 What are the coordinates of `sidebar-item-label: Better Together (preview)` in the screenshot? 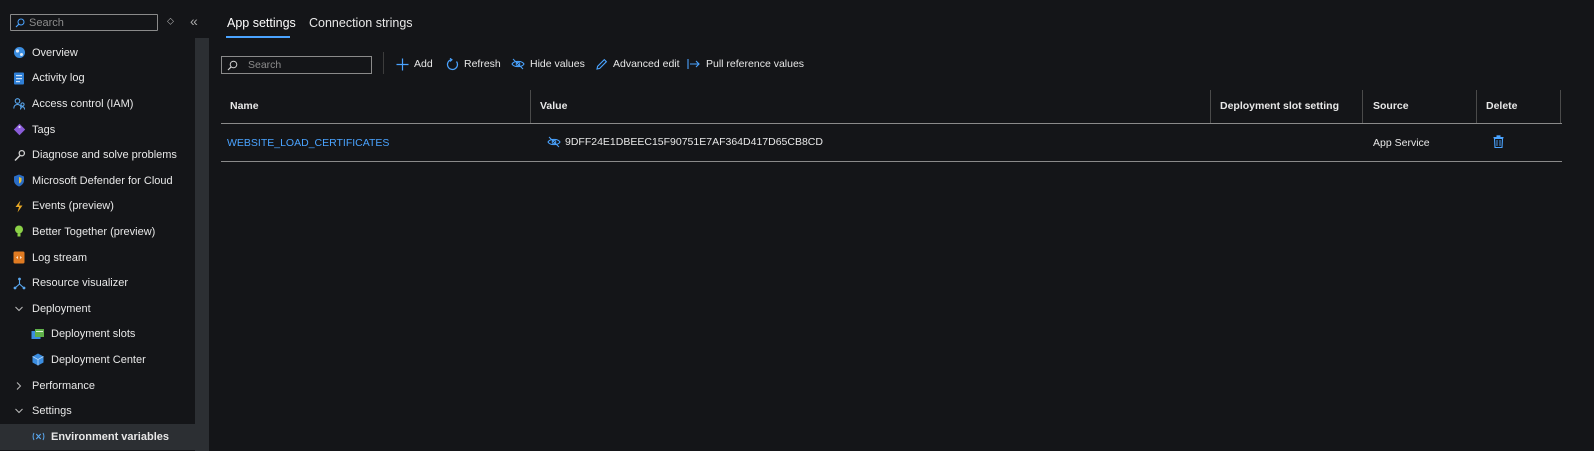 It's located at (94, 231).